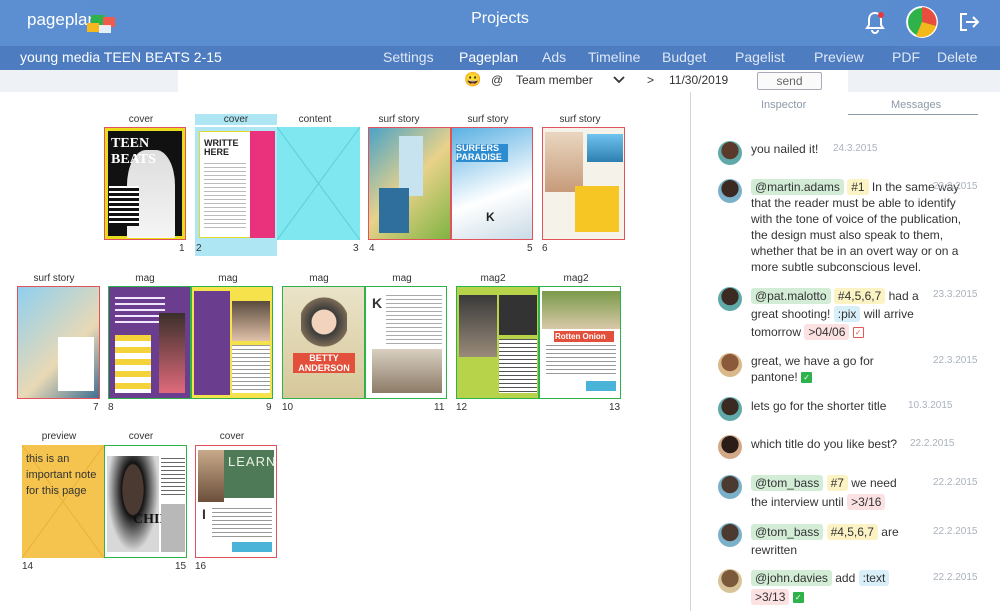 The width and height of the screenshot is (1000, 611). I want to click on menu-pdf: PDF, so click(906, 57).